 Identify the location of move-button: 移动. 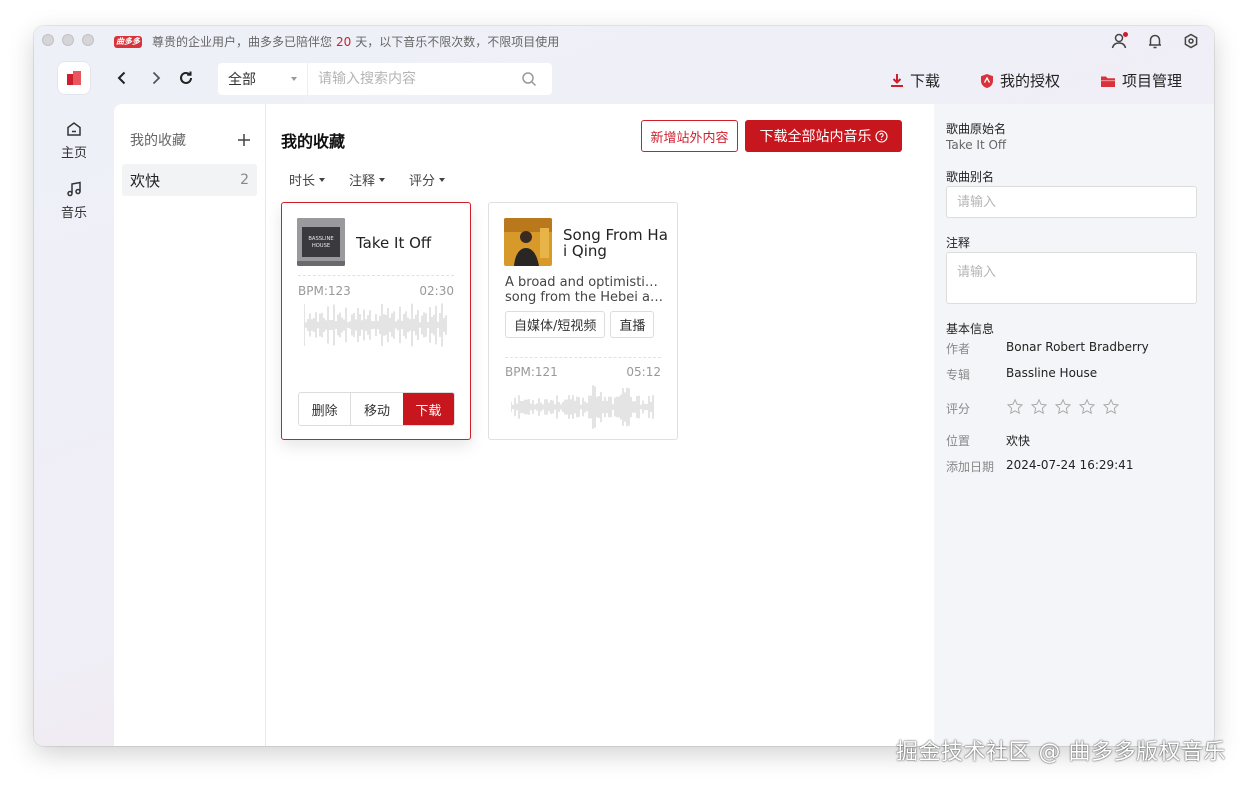
(376, 409).